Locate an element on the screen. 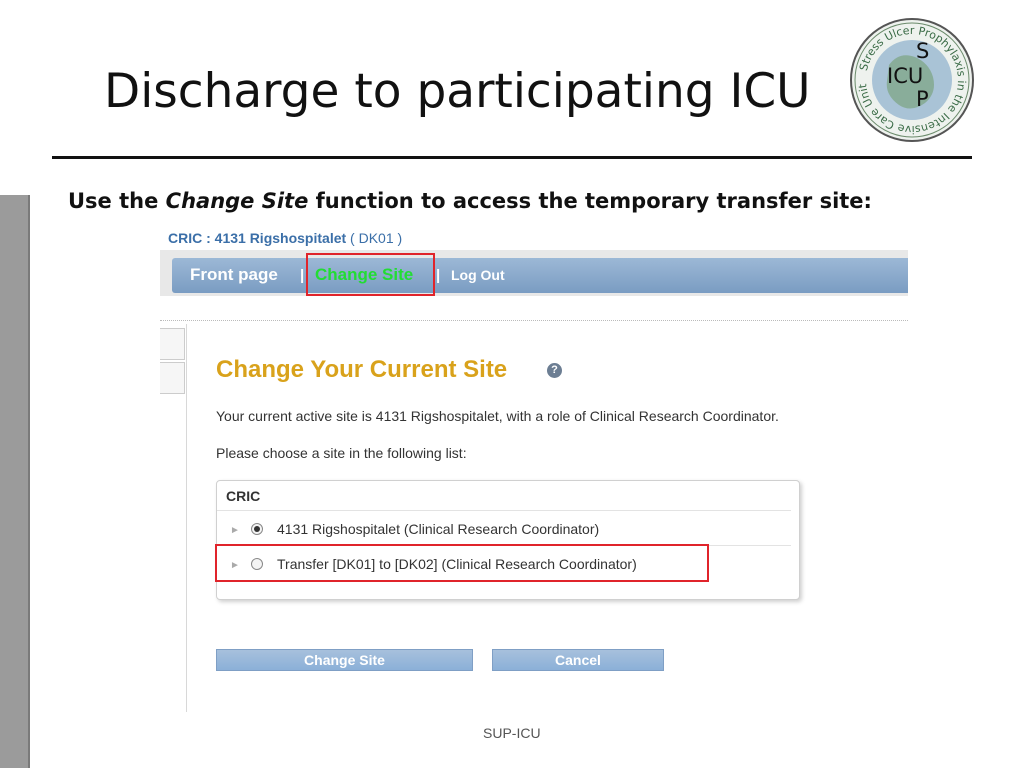  logo-letter-icu: ICU is located at coordinates (905, 76).